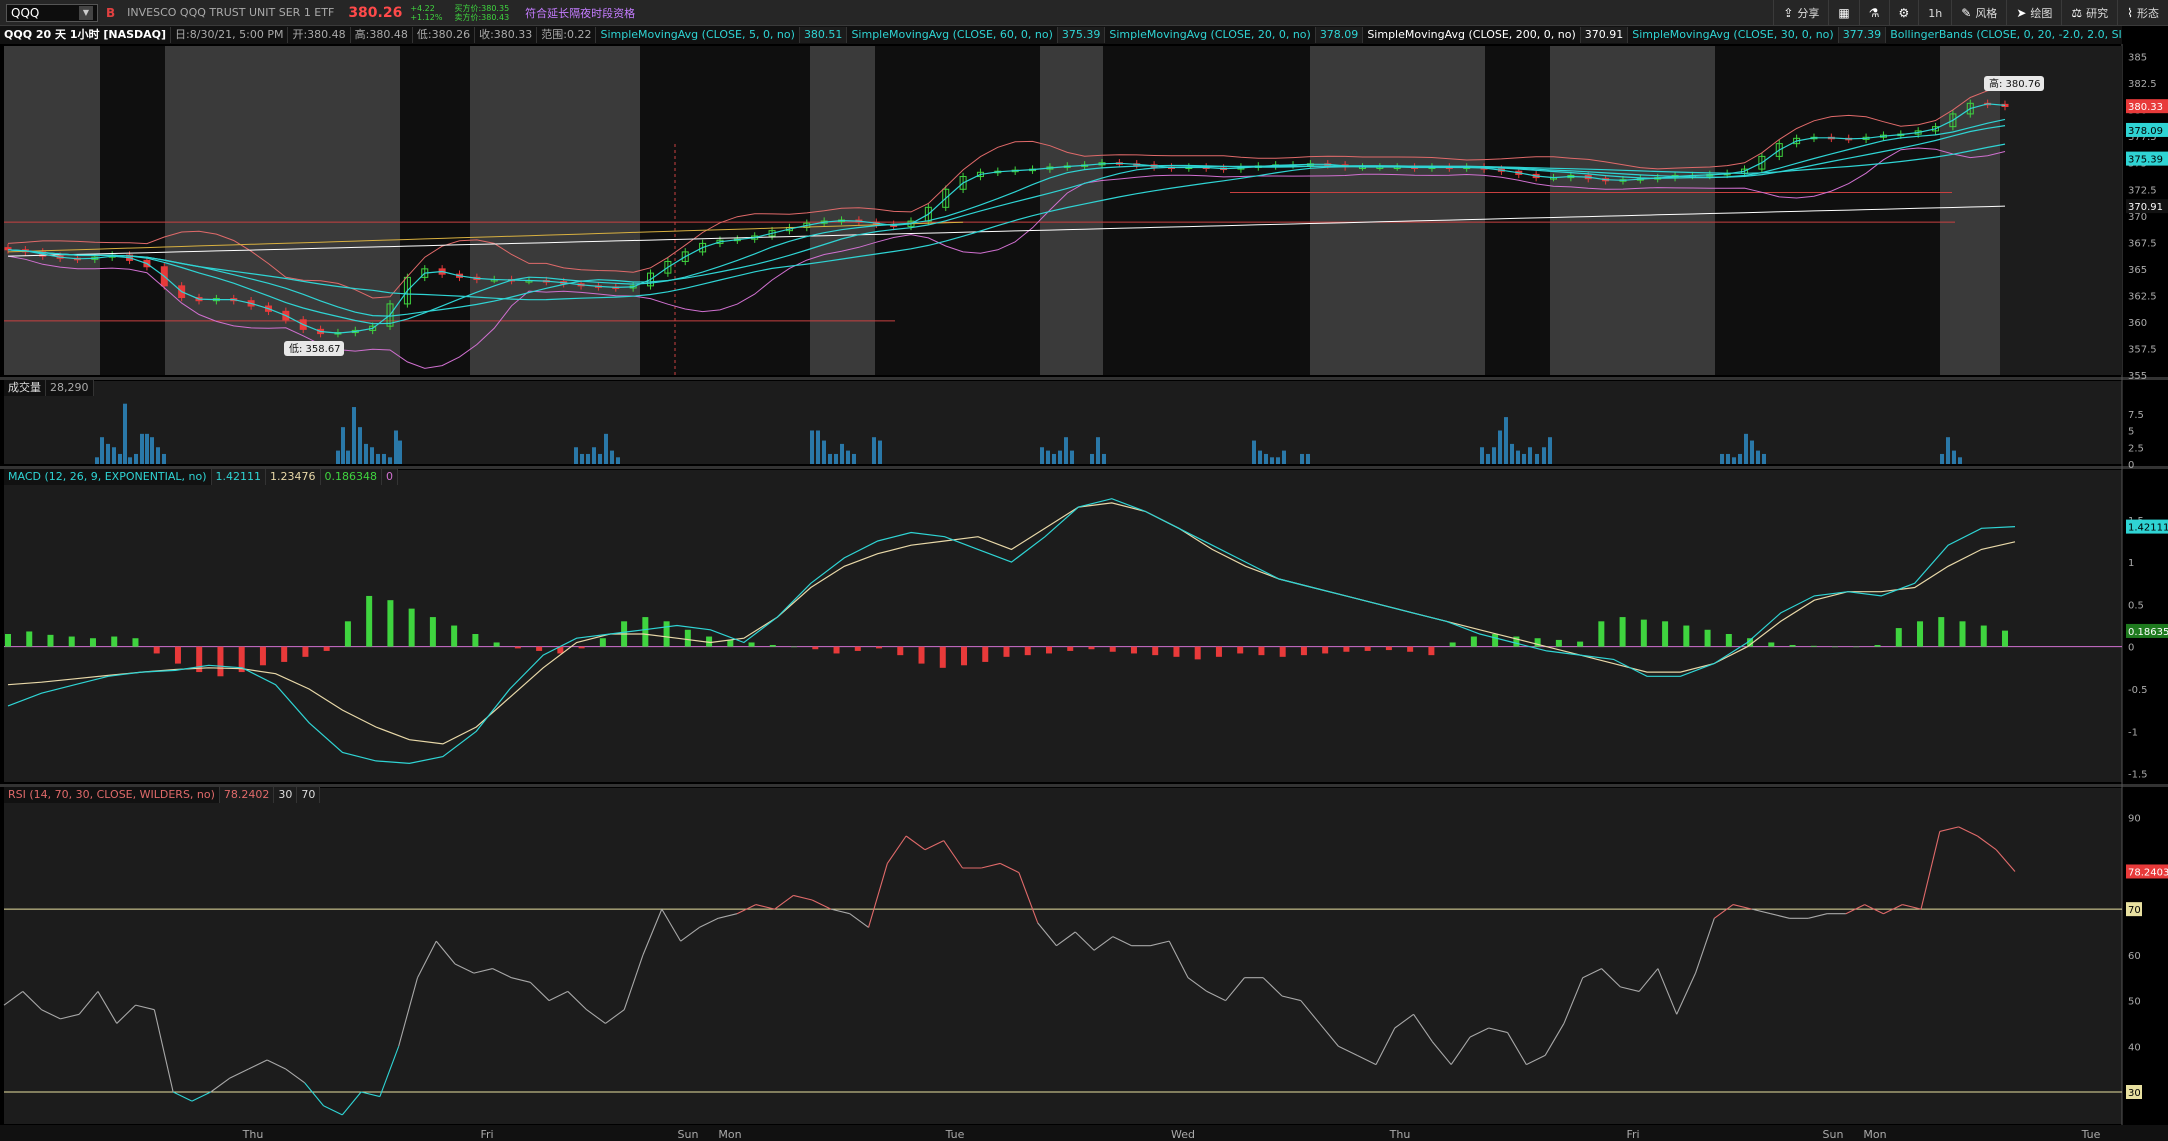 Image resolution: width=2168 pixels, height=1141 pixels. I want to click on volume-tick-label: 2.5, so click(2136, 448).